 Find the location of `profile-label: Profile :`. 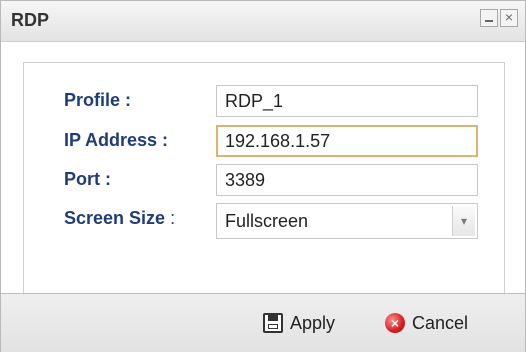

profile-label: Profile : is located at coordinates (98, 100).